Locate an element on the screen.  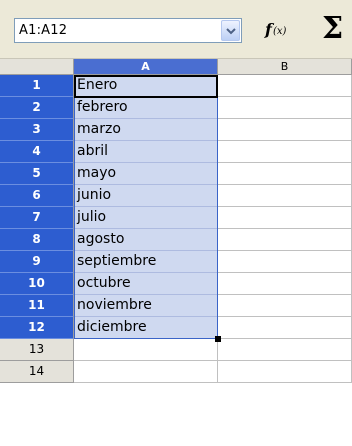
table-row: 9 septiembre is located at coordinates (176, 262).